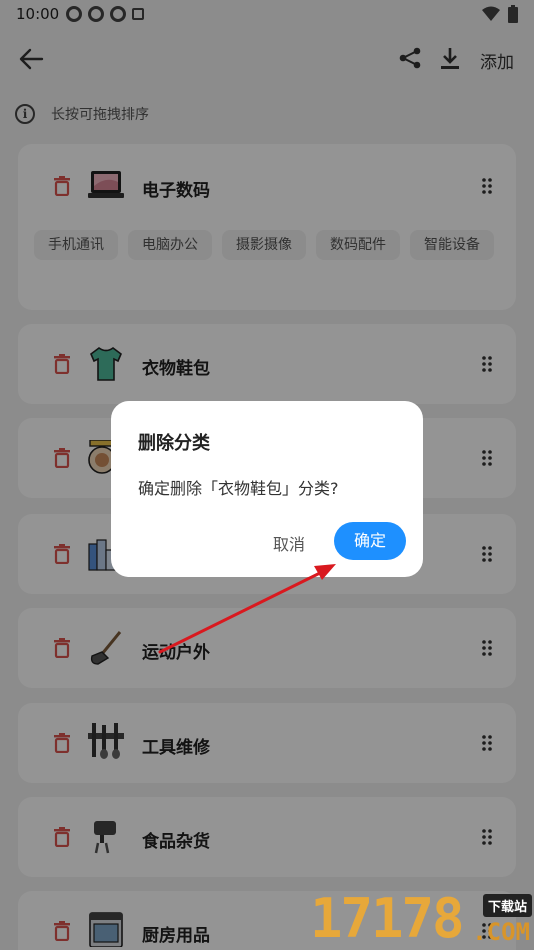  What do you see at coordinates (174, 443) in the screenshot?
I see `dialog-title: 删除分类` at bounding box center [174, 443].